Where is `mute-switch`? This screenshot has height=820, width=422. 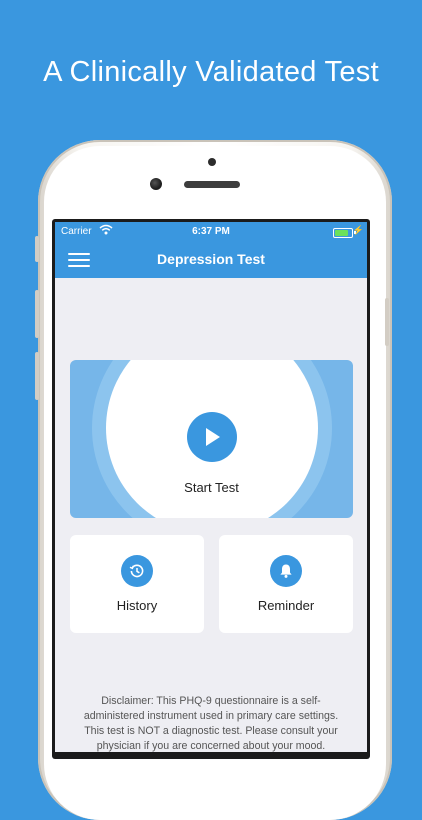 mute-switch is located at coordinates (37, 249).